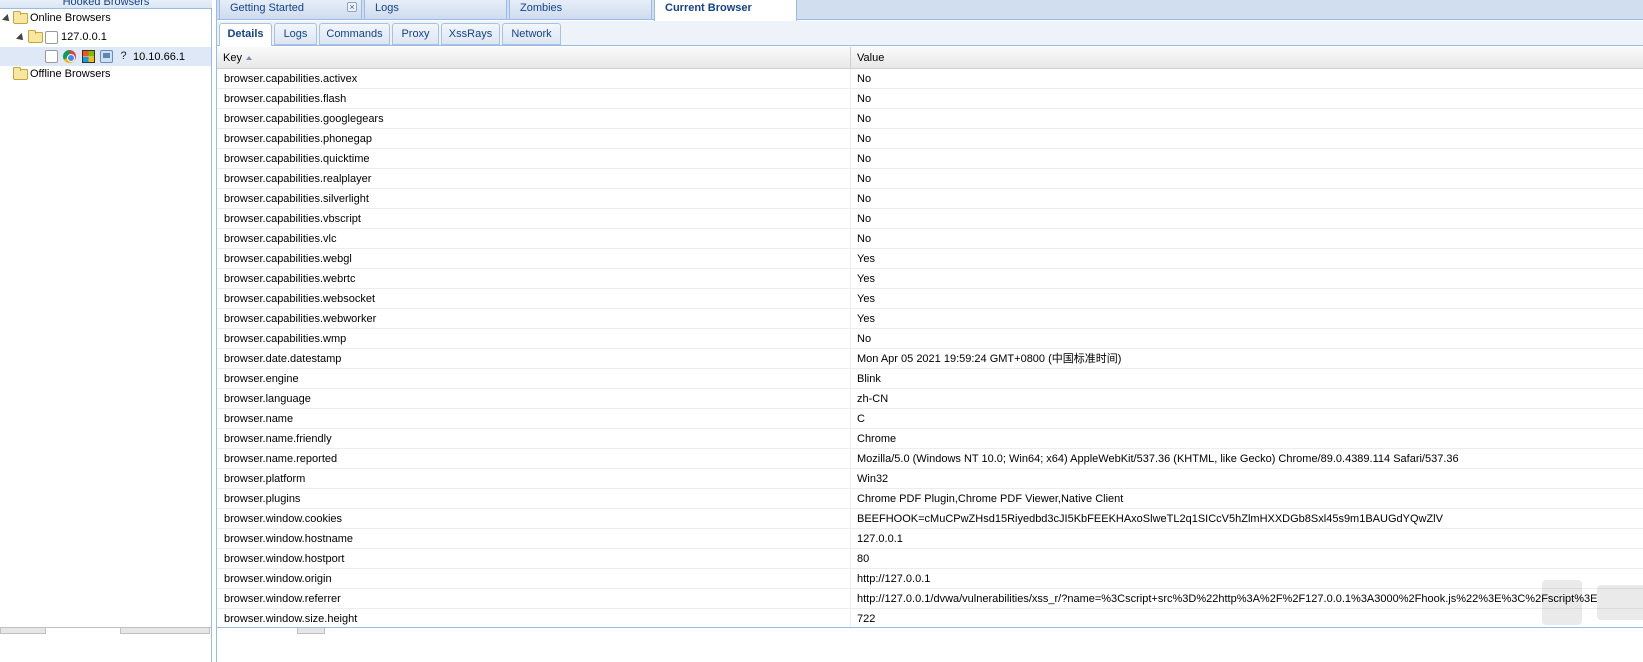  What do you see at coordinates (894, 579) in the screenshot?
I see `row-value: http://127.0.0.1` at bounding box center [894, 579].